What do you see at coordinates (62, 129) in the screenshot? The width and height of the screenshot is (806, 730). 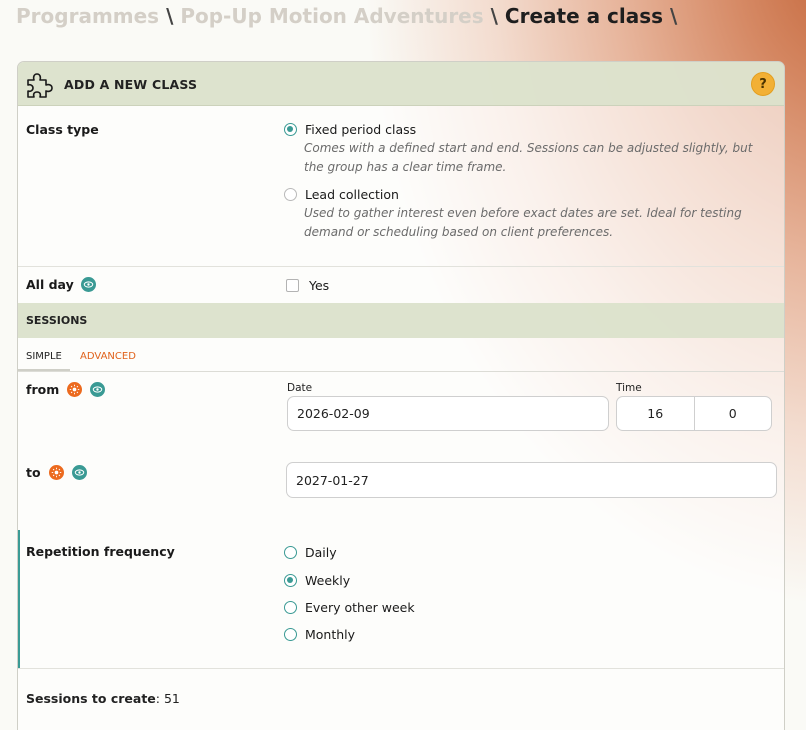 I see `class-type-label: Class type` at bounding box center [62, 129].